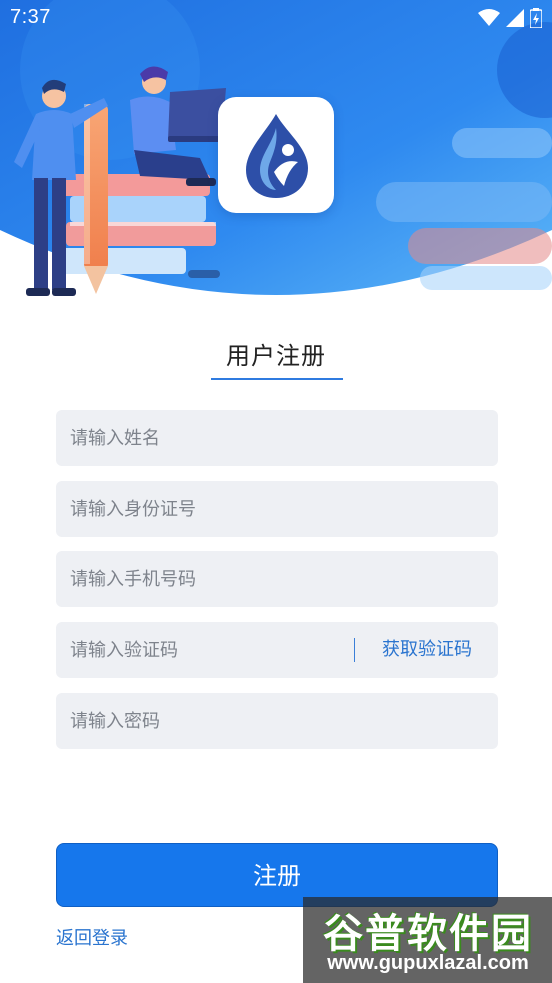 This screenshot has height=983, width=552. I want to click on verification-code-input, so click(205, 650).